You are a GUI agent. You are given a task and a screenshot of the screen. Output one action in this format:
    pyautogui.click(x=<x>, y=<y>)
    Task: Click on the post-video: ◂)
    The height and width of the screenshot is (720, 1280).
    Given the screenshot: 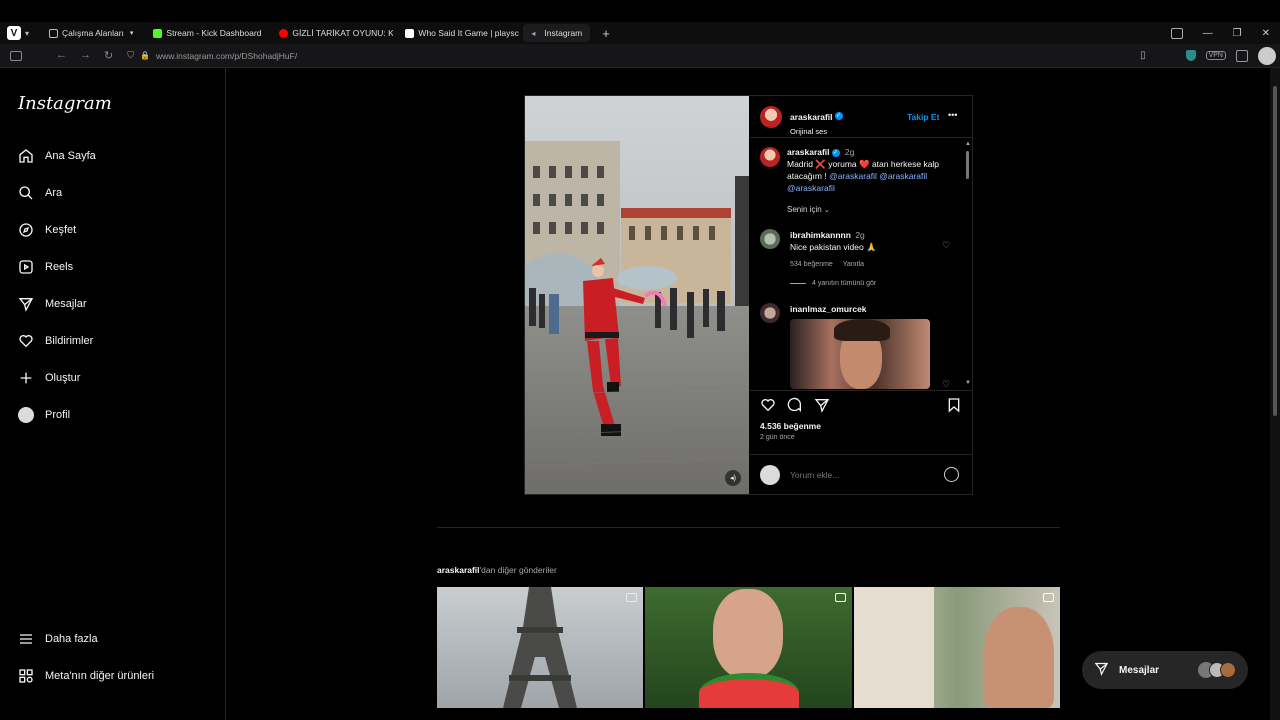 What is the action you would take?
    pyautogui.click(x=637, y=295)
    